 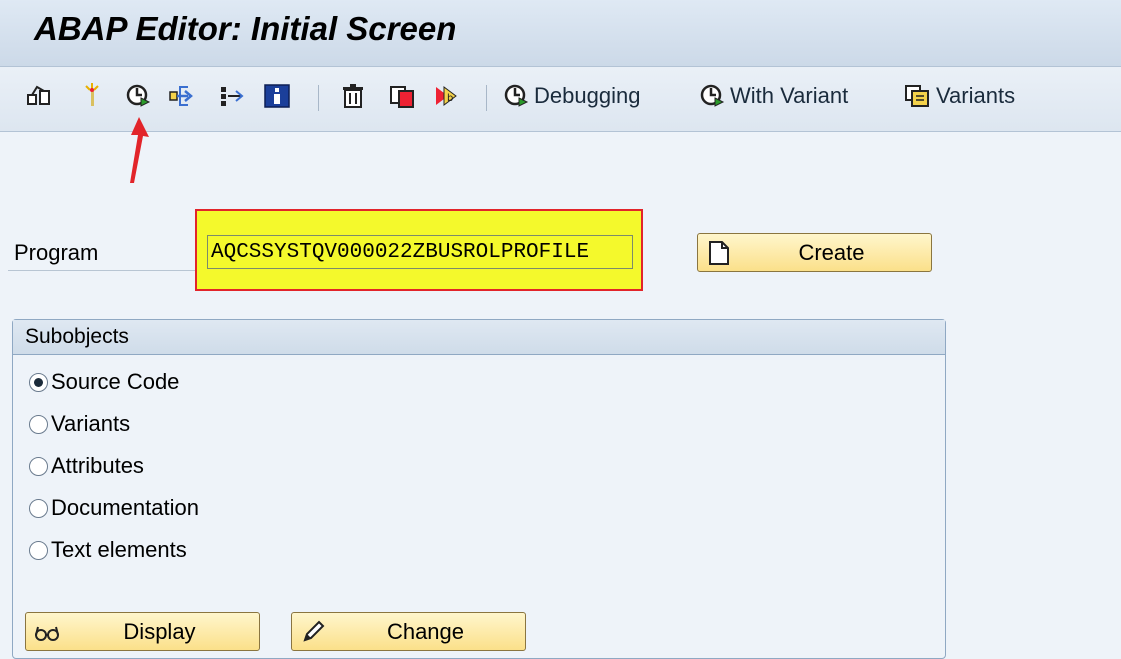 I want to click on radio-variants: Variants, so click(x=79, y=424).